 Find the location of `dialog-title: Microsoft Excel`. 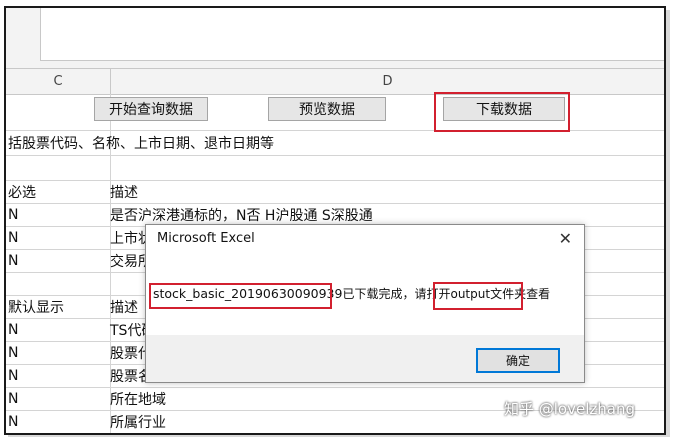

dialog-title: Microsoft Excel is located at coordinates (206, 238).